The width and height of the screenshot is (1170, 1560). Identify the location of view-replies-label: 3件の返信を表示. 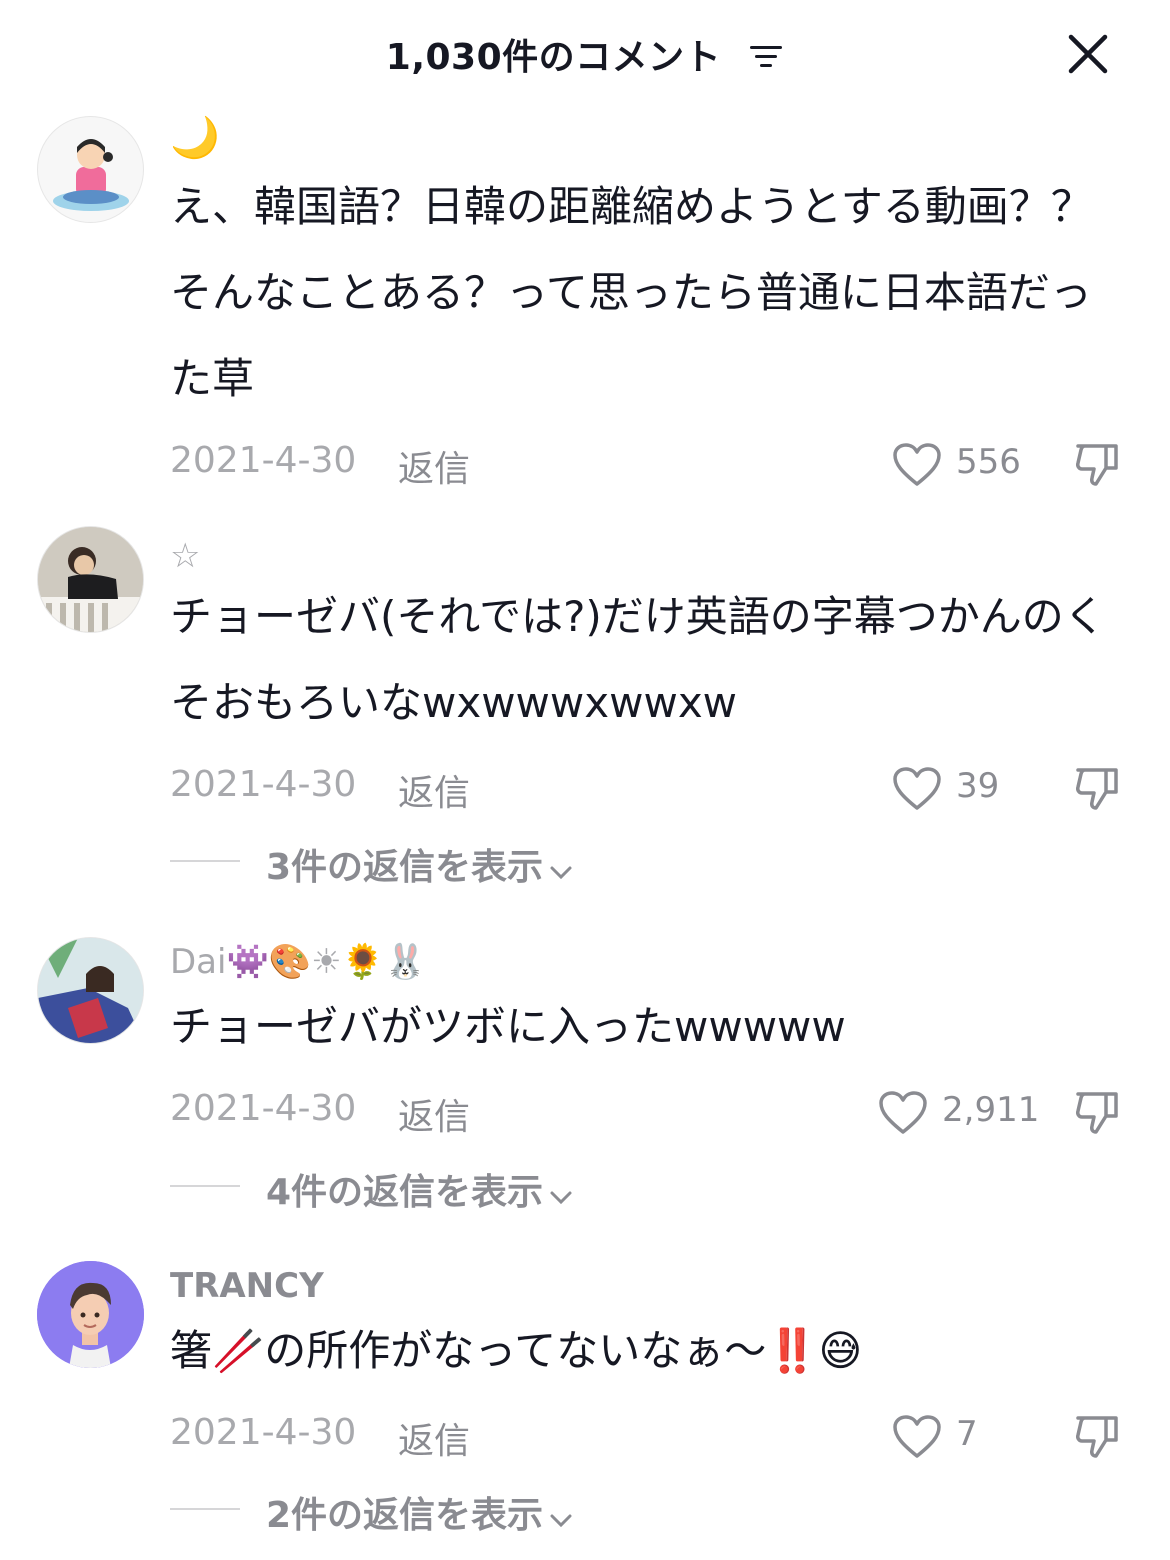
(419, 864).